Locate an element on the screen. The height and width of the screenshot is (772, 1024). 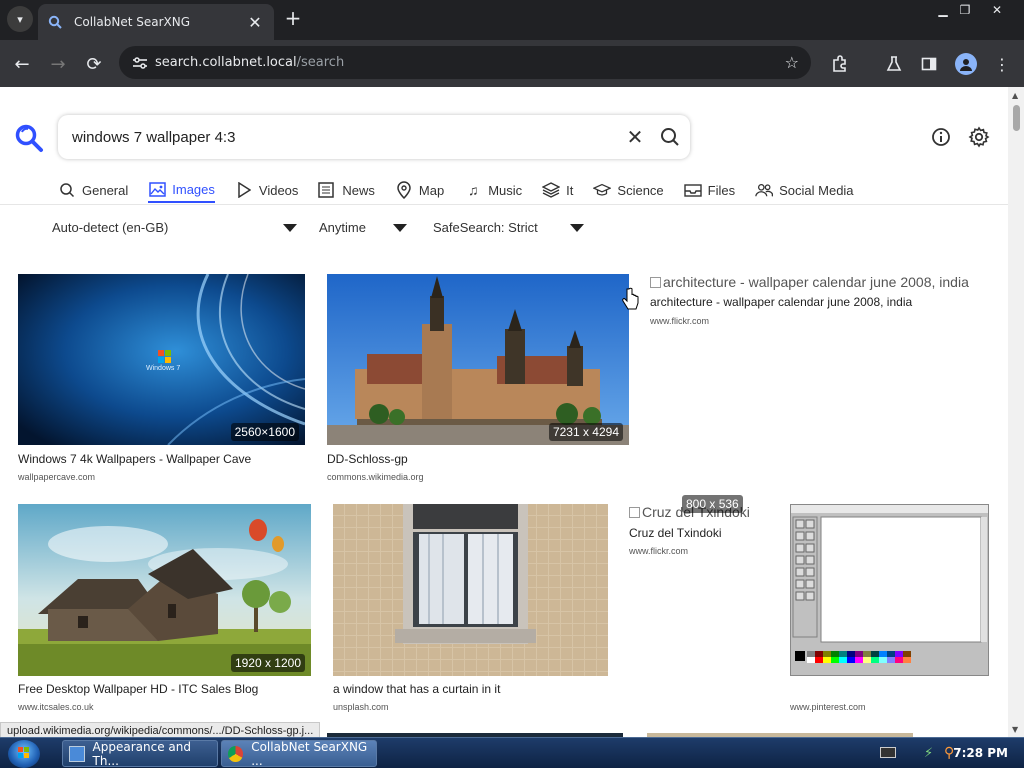
tab-general: General is located at coordinates (93, 190).